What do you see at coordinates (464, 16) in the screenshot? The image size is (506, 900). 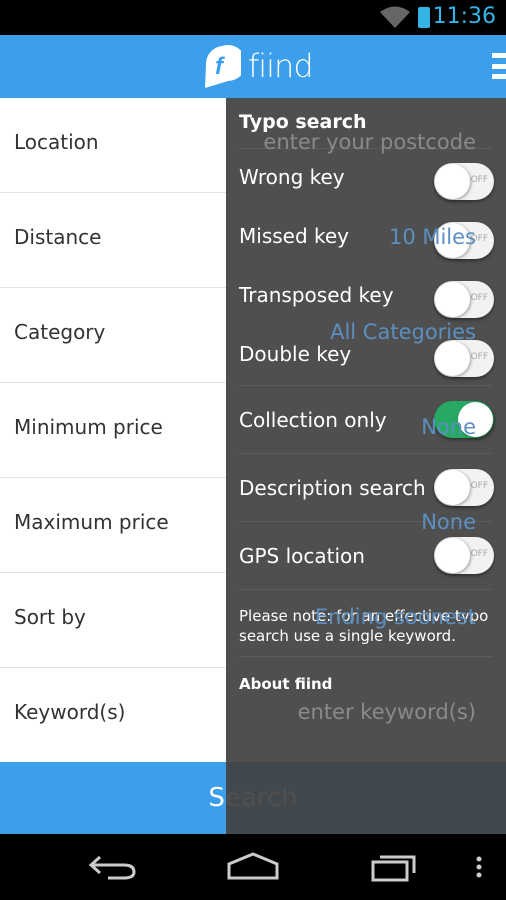 I see `clock: 11:36` at bounding box center [464, 16].